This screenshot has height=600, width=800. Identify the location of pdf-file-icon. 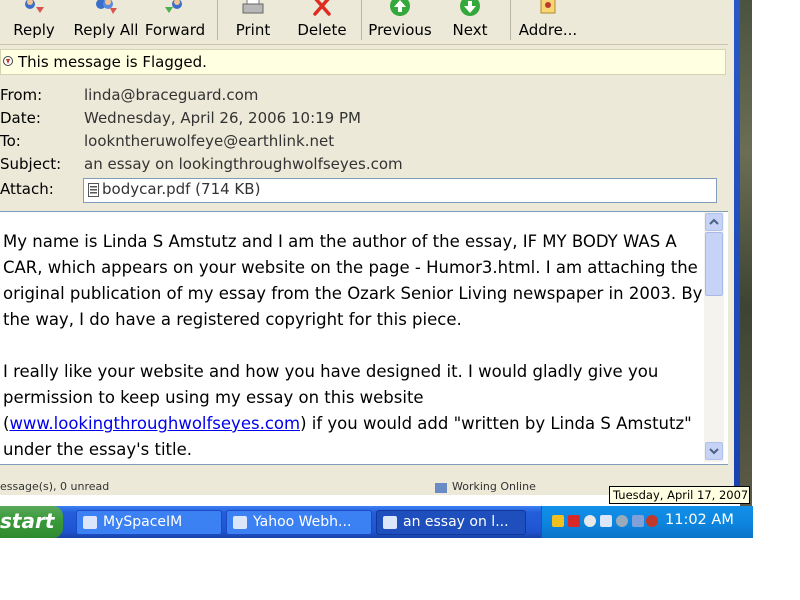
(93, 190).